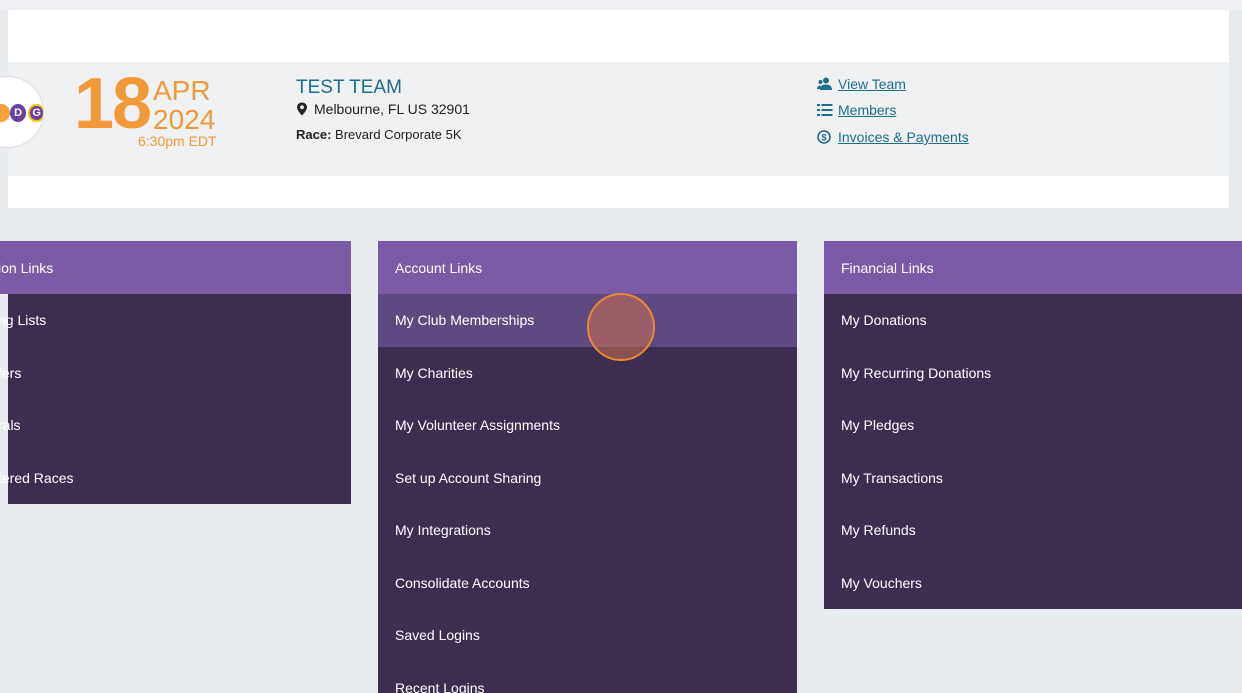 The height and width of the screenshot is (693, 1242). I want to click on logo-shape, so click(5, 113).